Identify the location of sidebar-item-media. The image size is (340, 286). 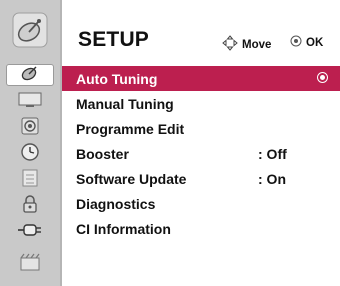
(30, 264).